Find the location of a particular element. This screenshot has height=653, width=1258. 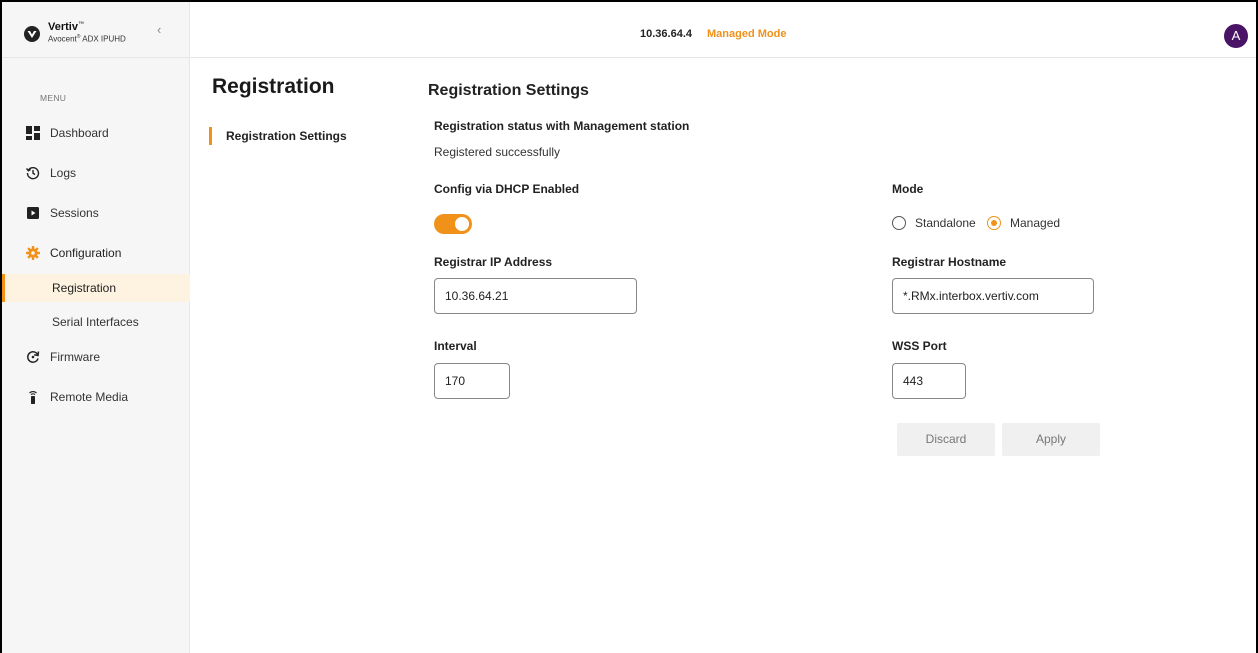

interval-label: Interval is located at coordinates (455, 346).